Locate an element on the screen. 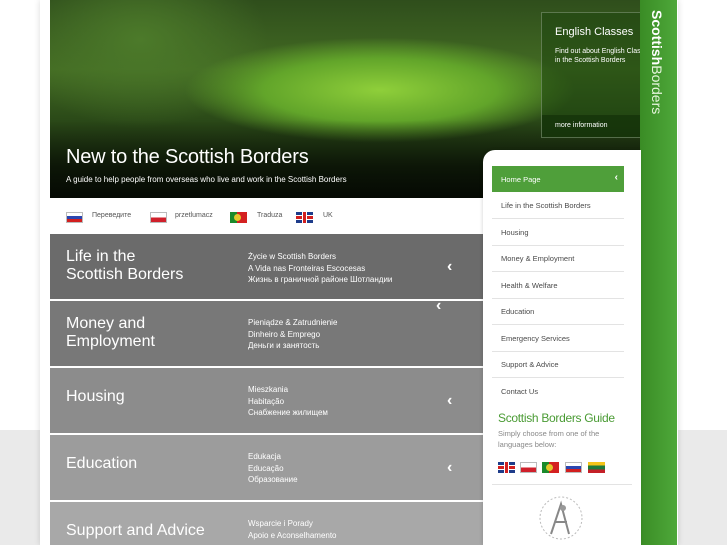  language-bar: Переведите przetlumacz Traduza UK is located at coordinates (266, 218).